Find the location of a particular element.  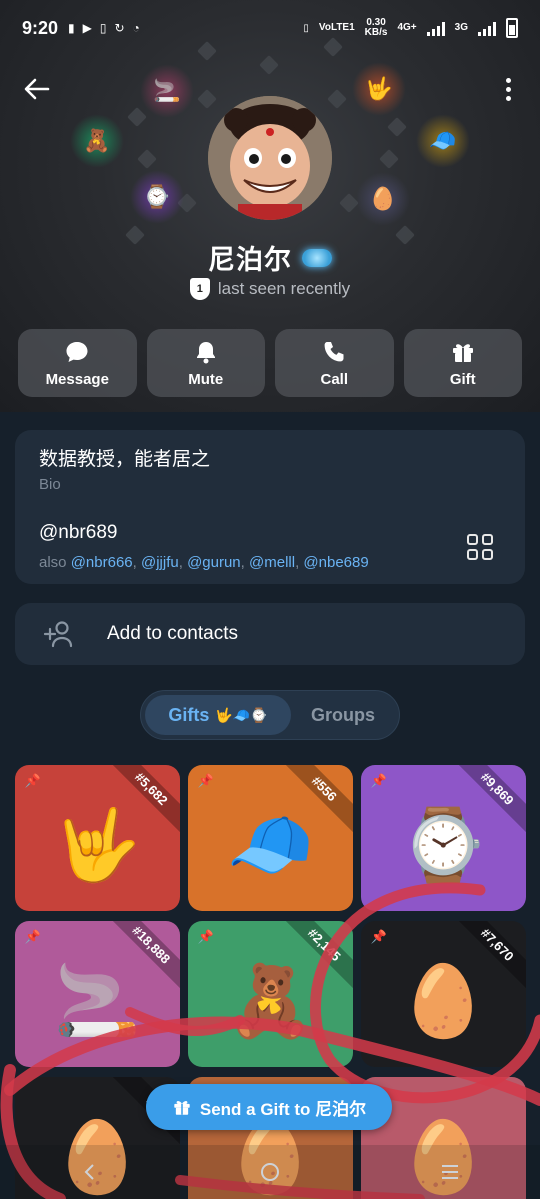

tab-gifts: Gifts 🤟🧢⌚ is located at coordinates (218, 715).